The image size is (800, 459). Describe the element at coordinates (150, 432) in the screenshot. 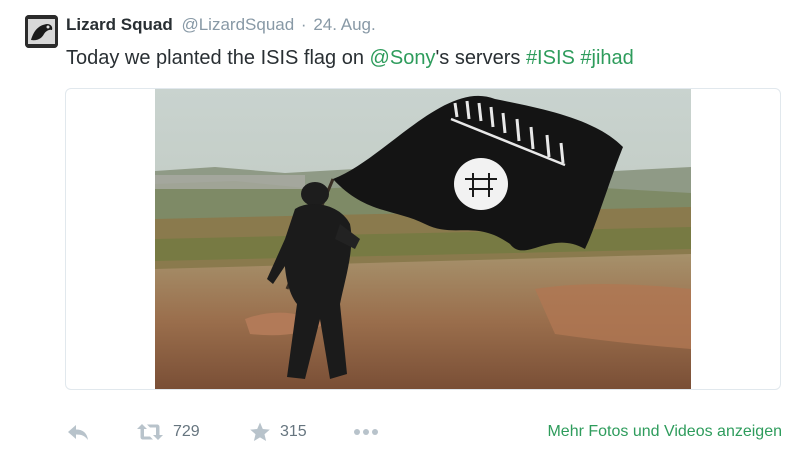

I see `retweet-icon` at that location.